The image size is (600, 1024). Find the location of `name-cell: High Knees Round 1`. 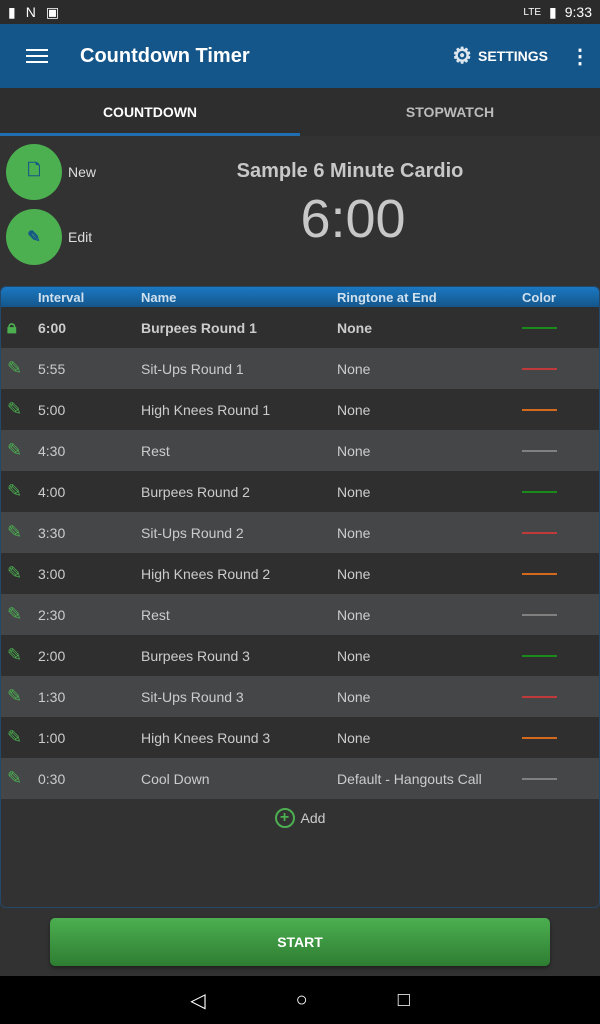

name-cell: High Knees Round 1 is located at coordinates (206, 409).